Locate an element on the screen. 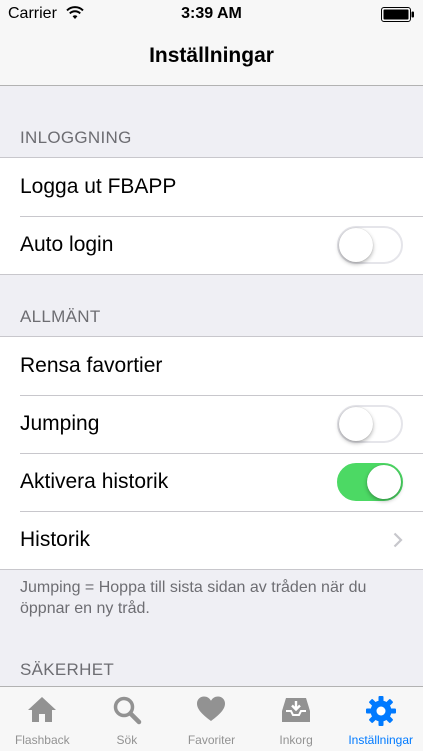 The width and height of the screenshot is (423, 751). autologin-label: Auto login is located at coordinates (67, 244).